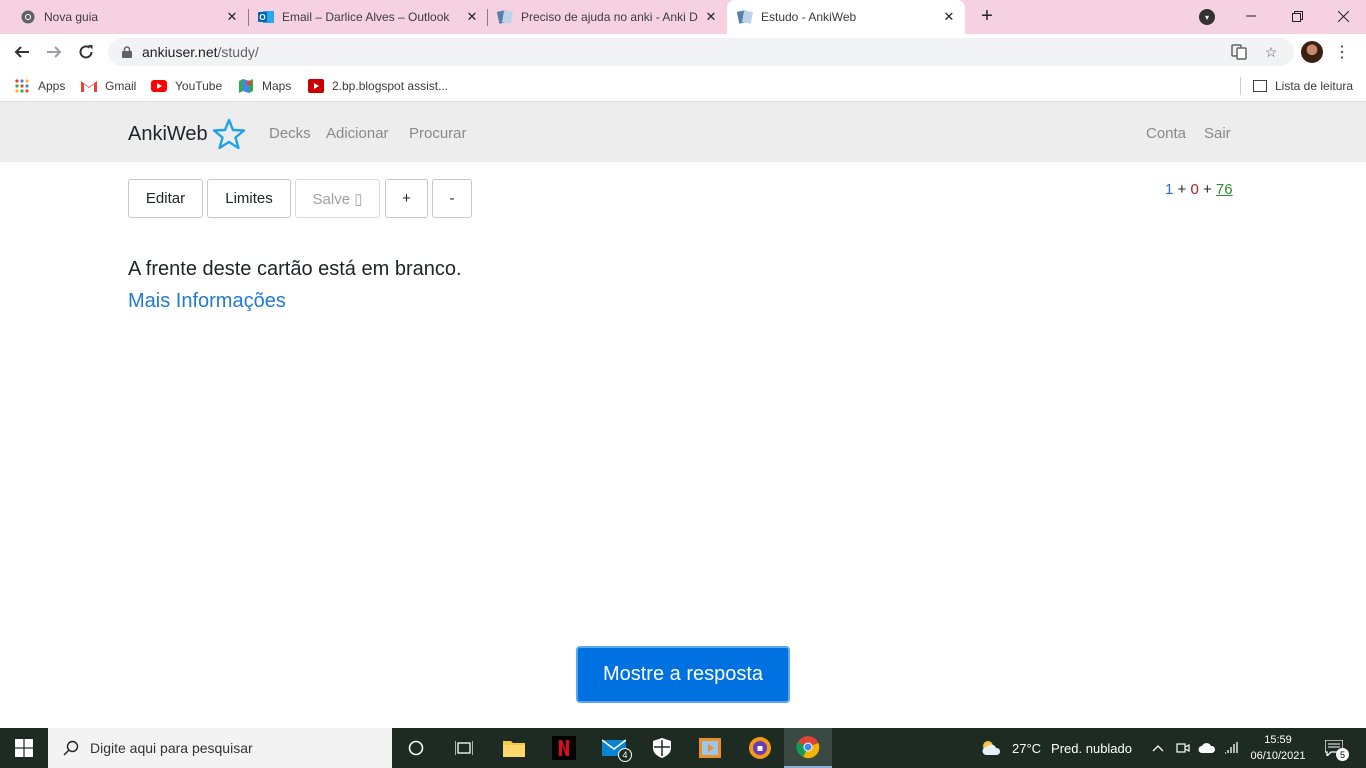 Image resolution: width=1366 pixels, height=768 pixels. I want to click on bookmark-label: YouTube, so click(199, 86).